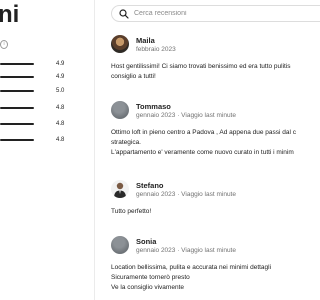 This screenshot has height=300, width=320. Describe the element at coordinates (124, 14) in the screenshot. I see `search-icon` at that location.